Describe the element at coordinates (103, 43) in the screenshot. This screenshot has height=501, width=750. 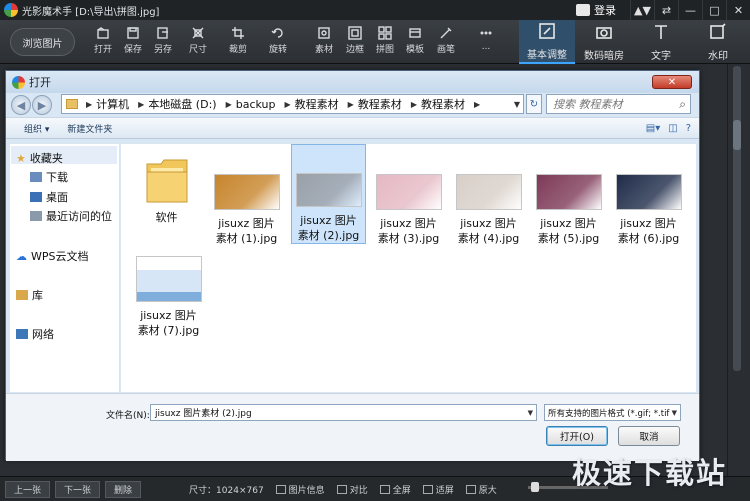
I see `tool-open: 打开` at that location.